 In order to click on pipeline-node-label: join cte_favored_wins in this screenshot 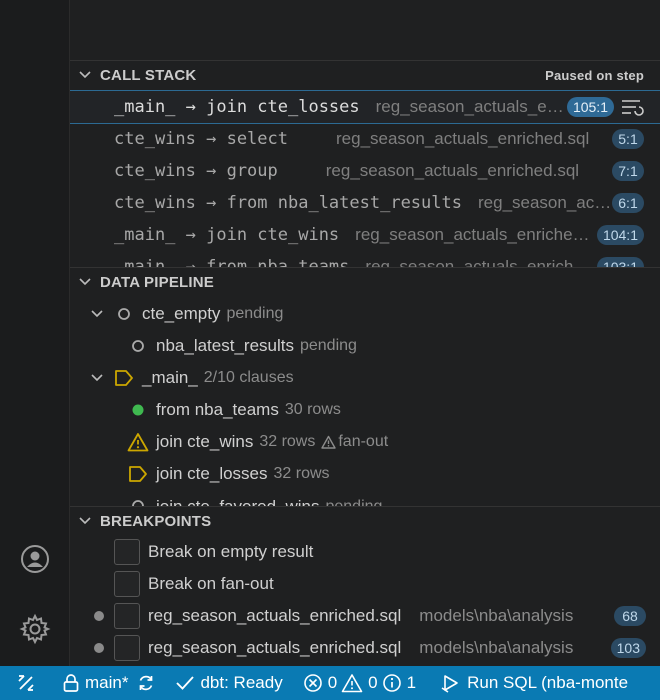, I will do `click(237, 501)`.